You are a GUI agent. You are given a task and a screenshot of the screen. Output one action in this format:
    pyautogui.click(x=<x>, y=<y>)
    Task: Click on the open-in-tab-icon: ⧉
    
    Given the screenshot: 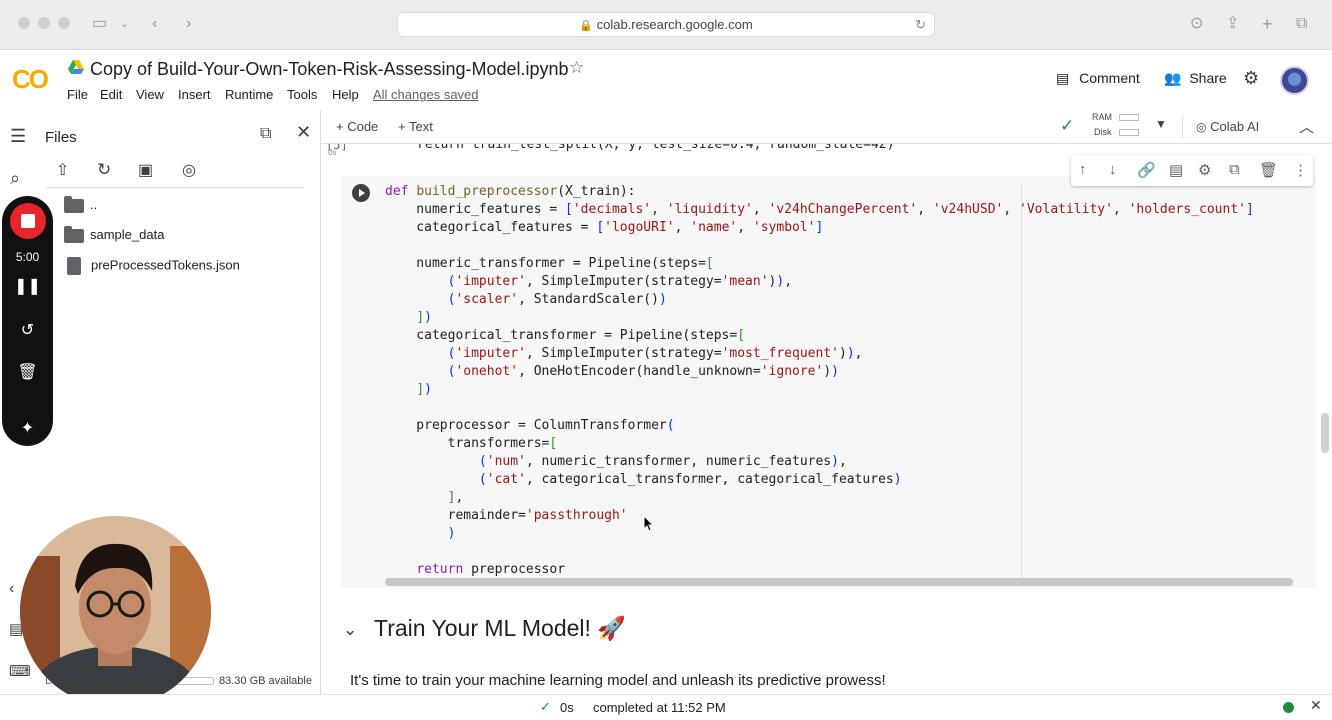 What is the action you would take?
    pyautogui.click(x=265, y=134)
    